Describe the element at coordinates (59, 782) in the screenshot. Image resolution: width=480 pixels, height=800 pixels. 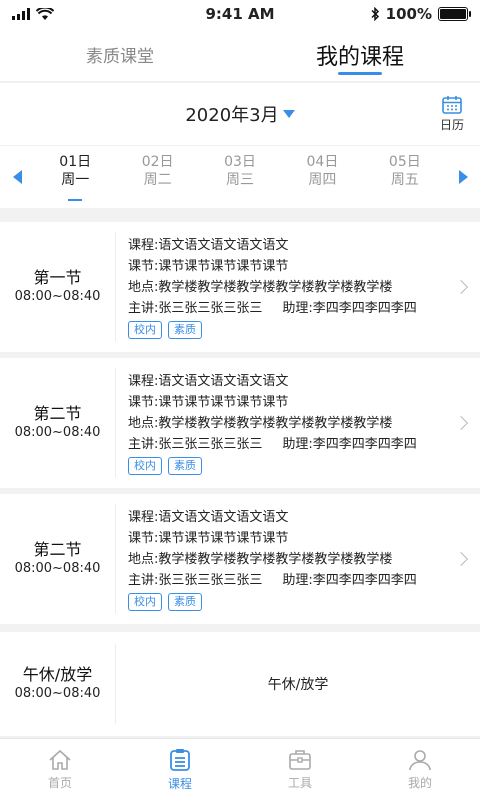
I see `tabbar-label: 首页` at that location.